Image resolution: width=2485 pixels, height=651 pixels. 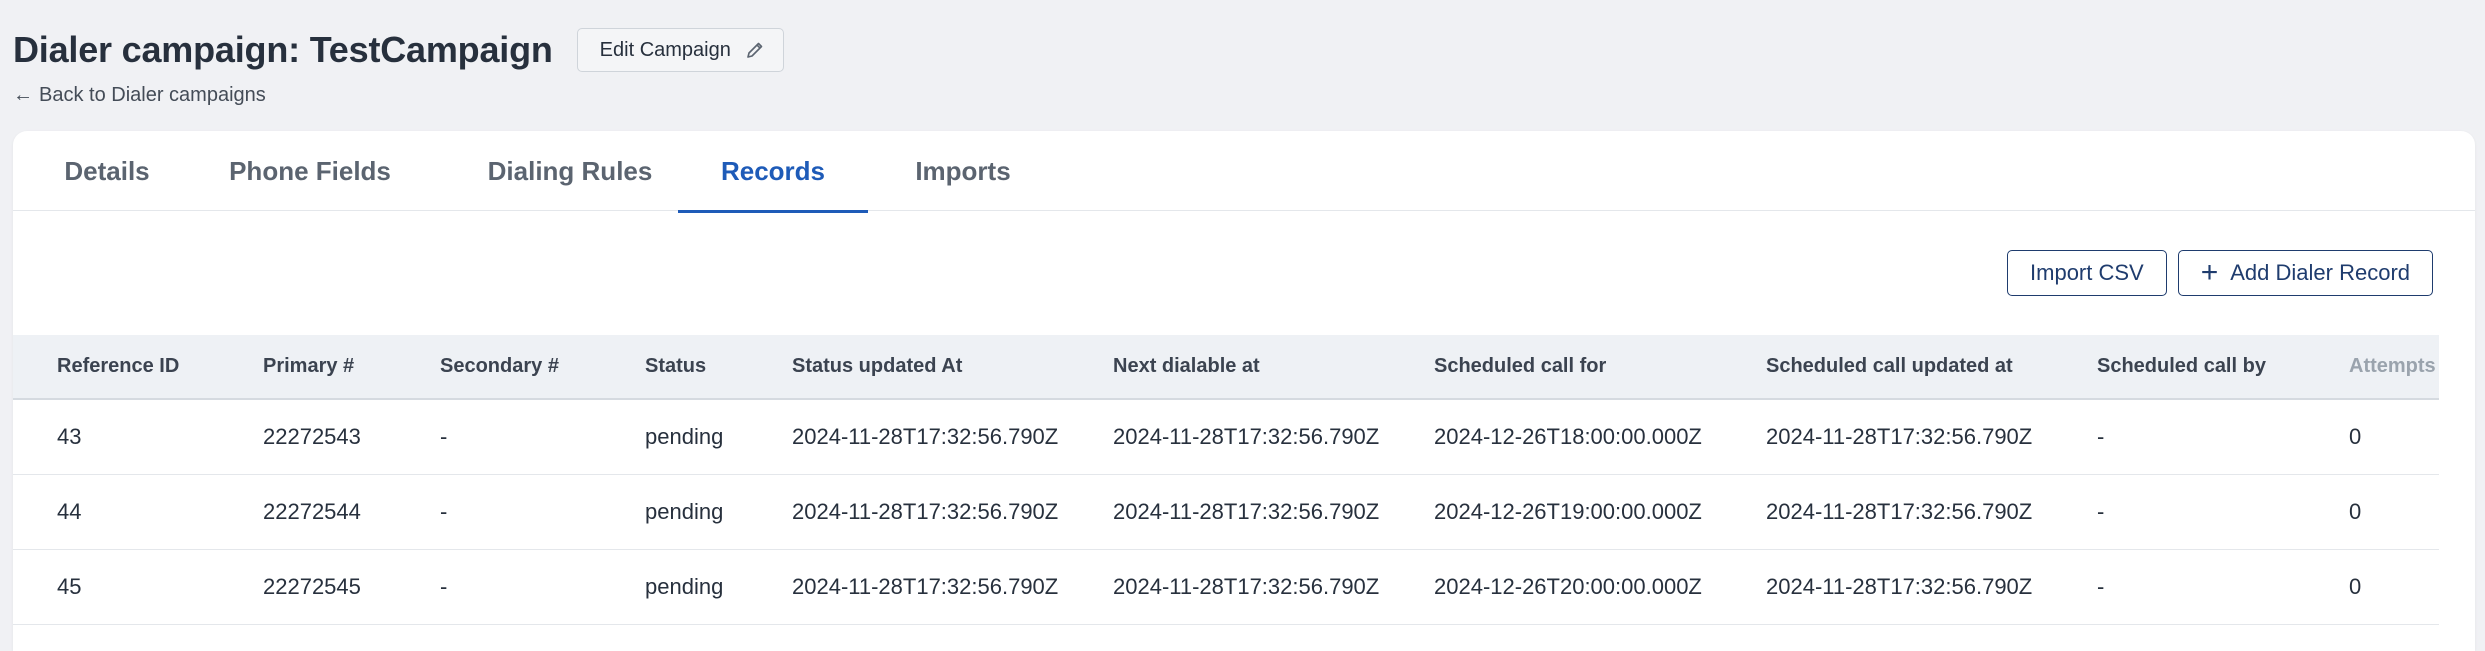 I want to click on import-csv-button: Import CSV, so click(x=2087, y=273).